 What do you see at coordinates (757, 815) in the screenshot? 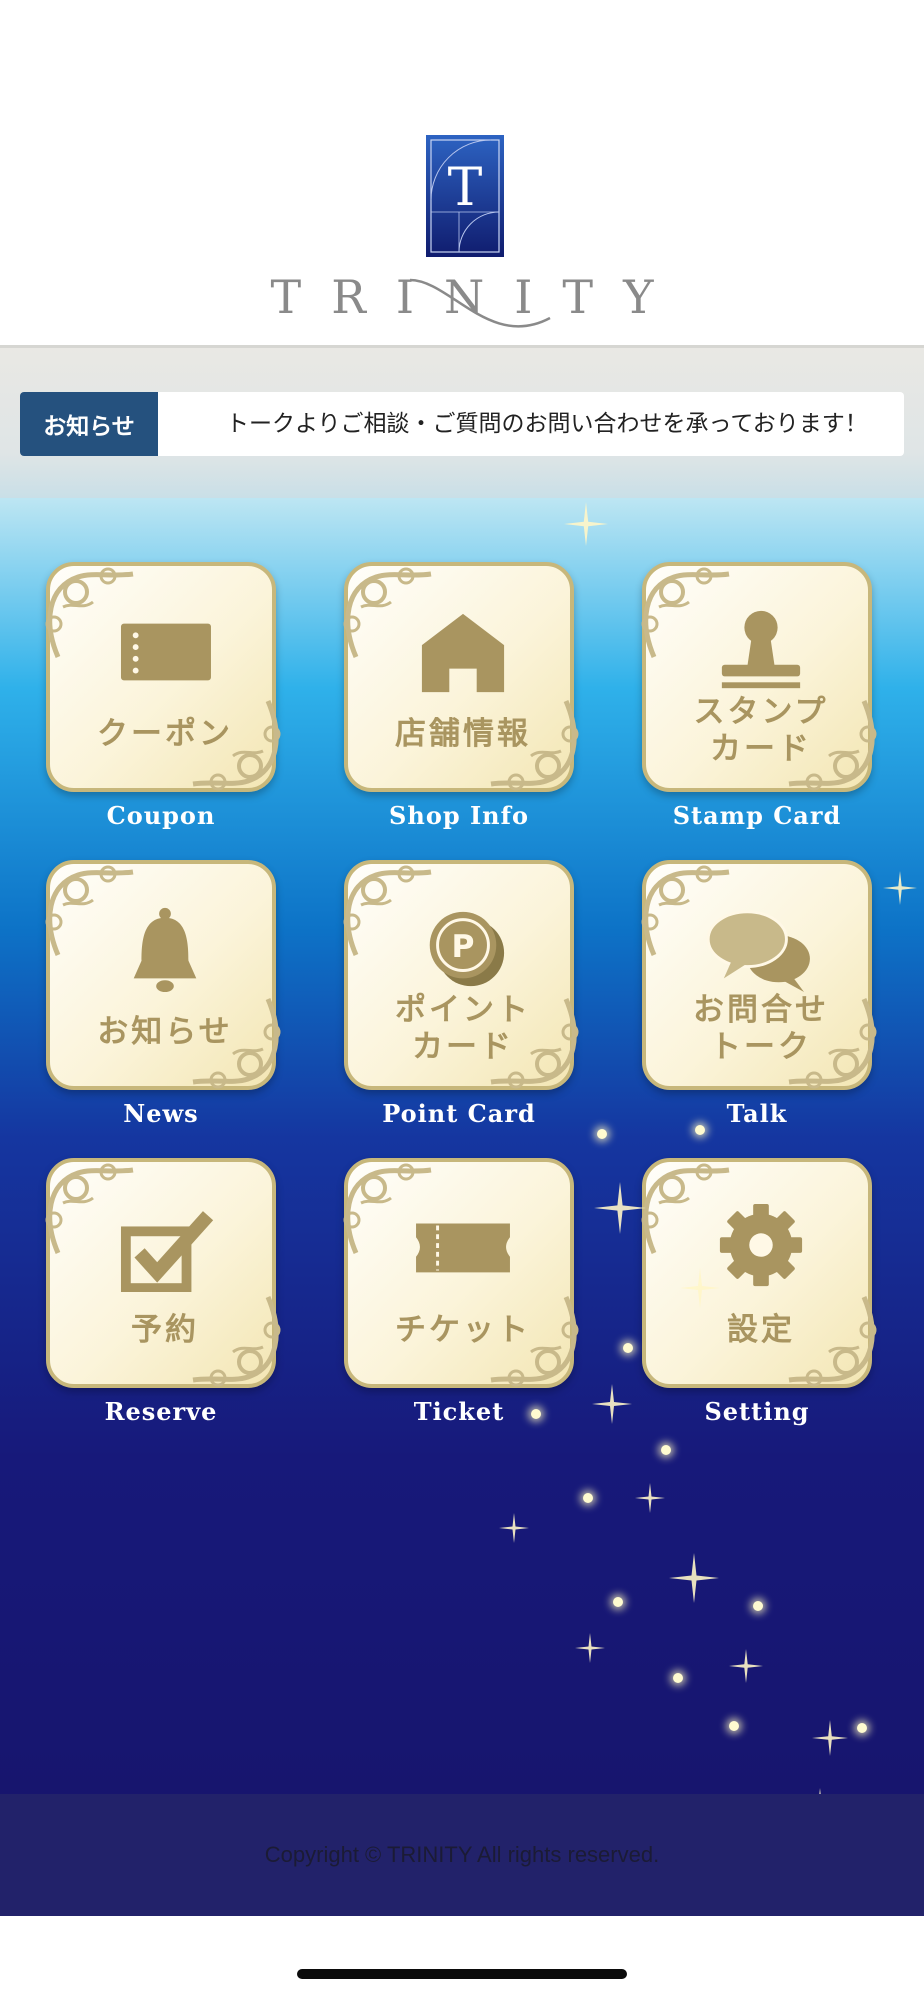
I see `menu-tile-label-en: Stamp Card` at bounding box center [757, 815].